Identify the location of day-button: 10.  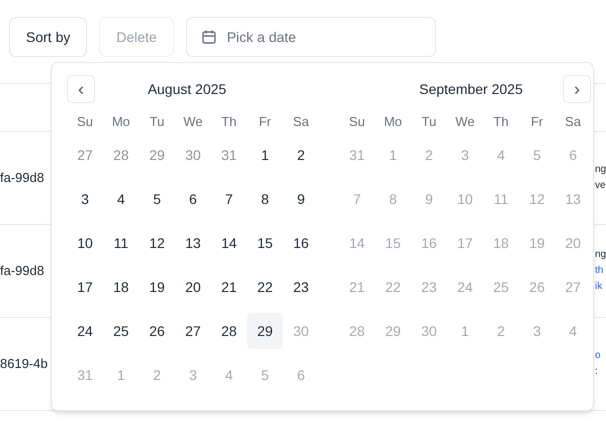
(85, 243).